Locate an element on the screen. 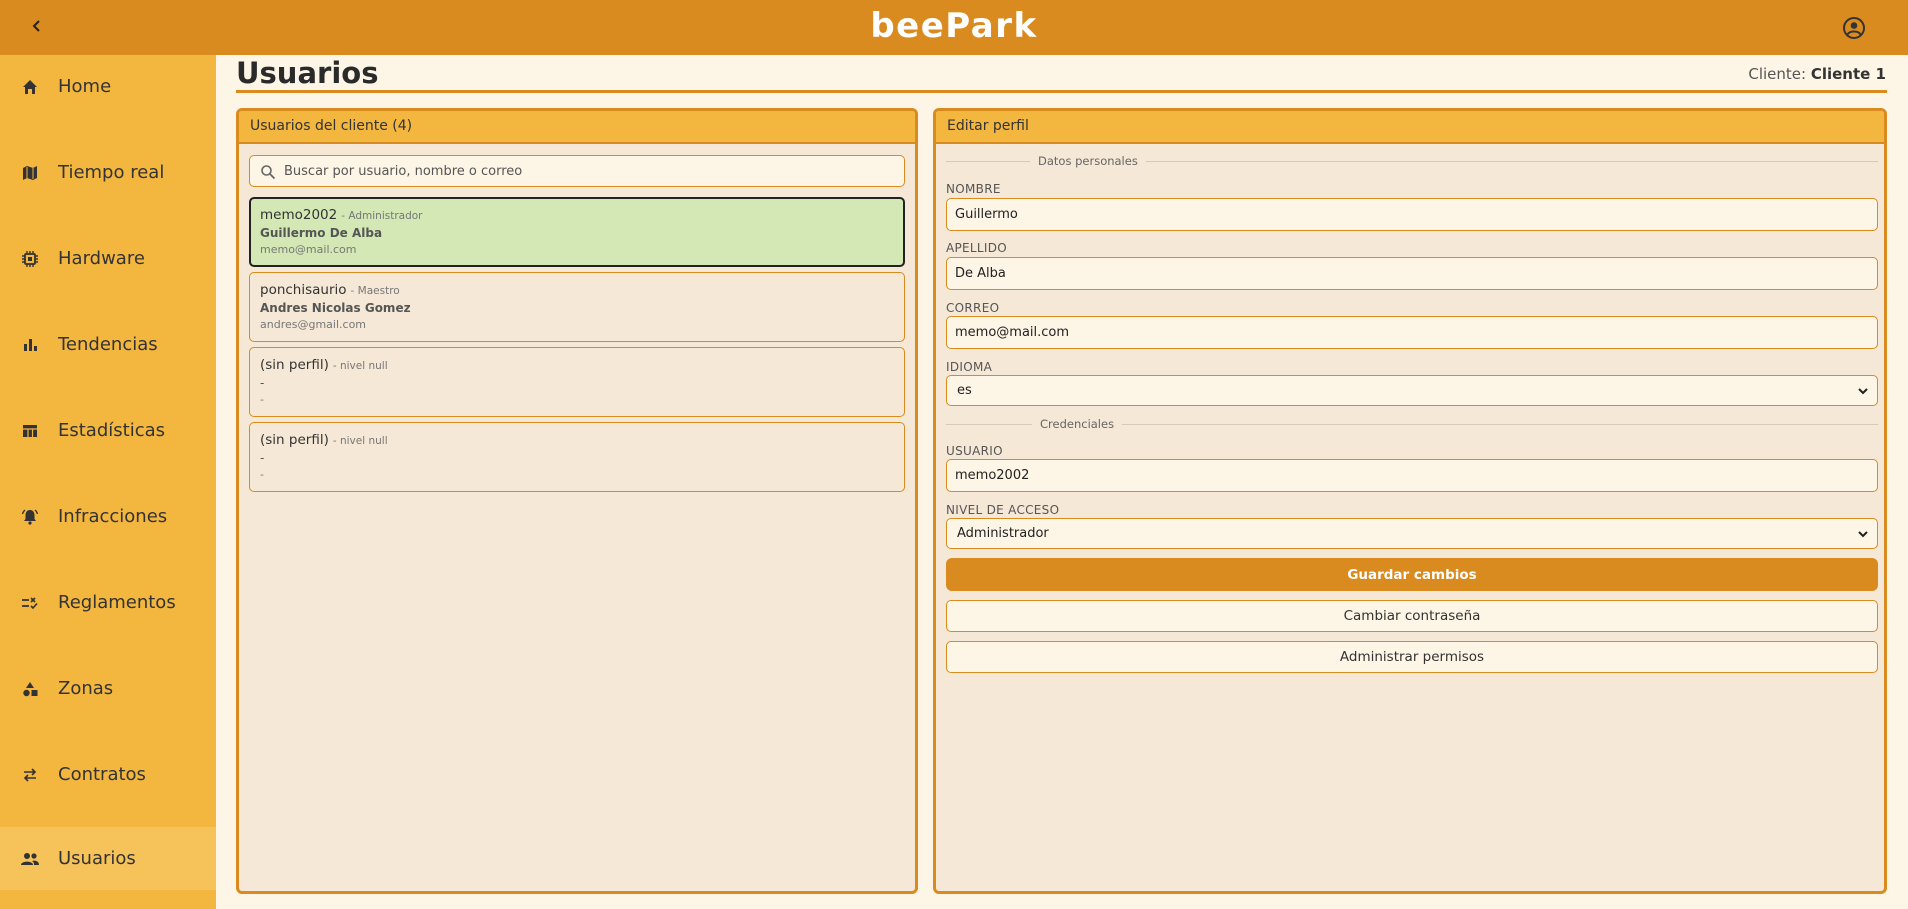  client-label: Cliente: is located at coordinates (1777, 74).